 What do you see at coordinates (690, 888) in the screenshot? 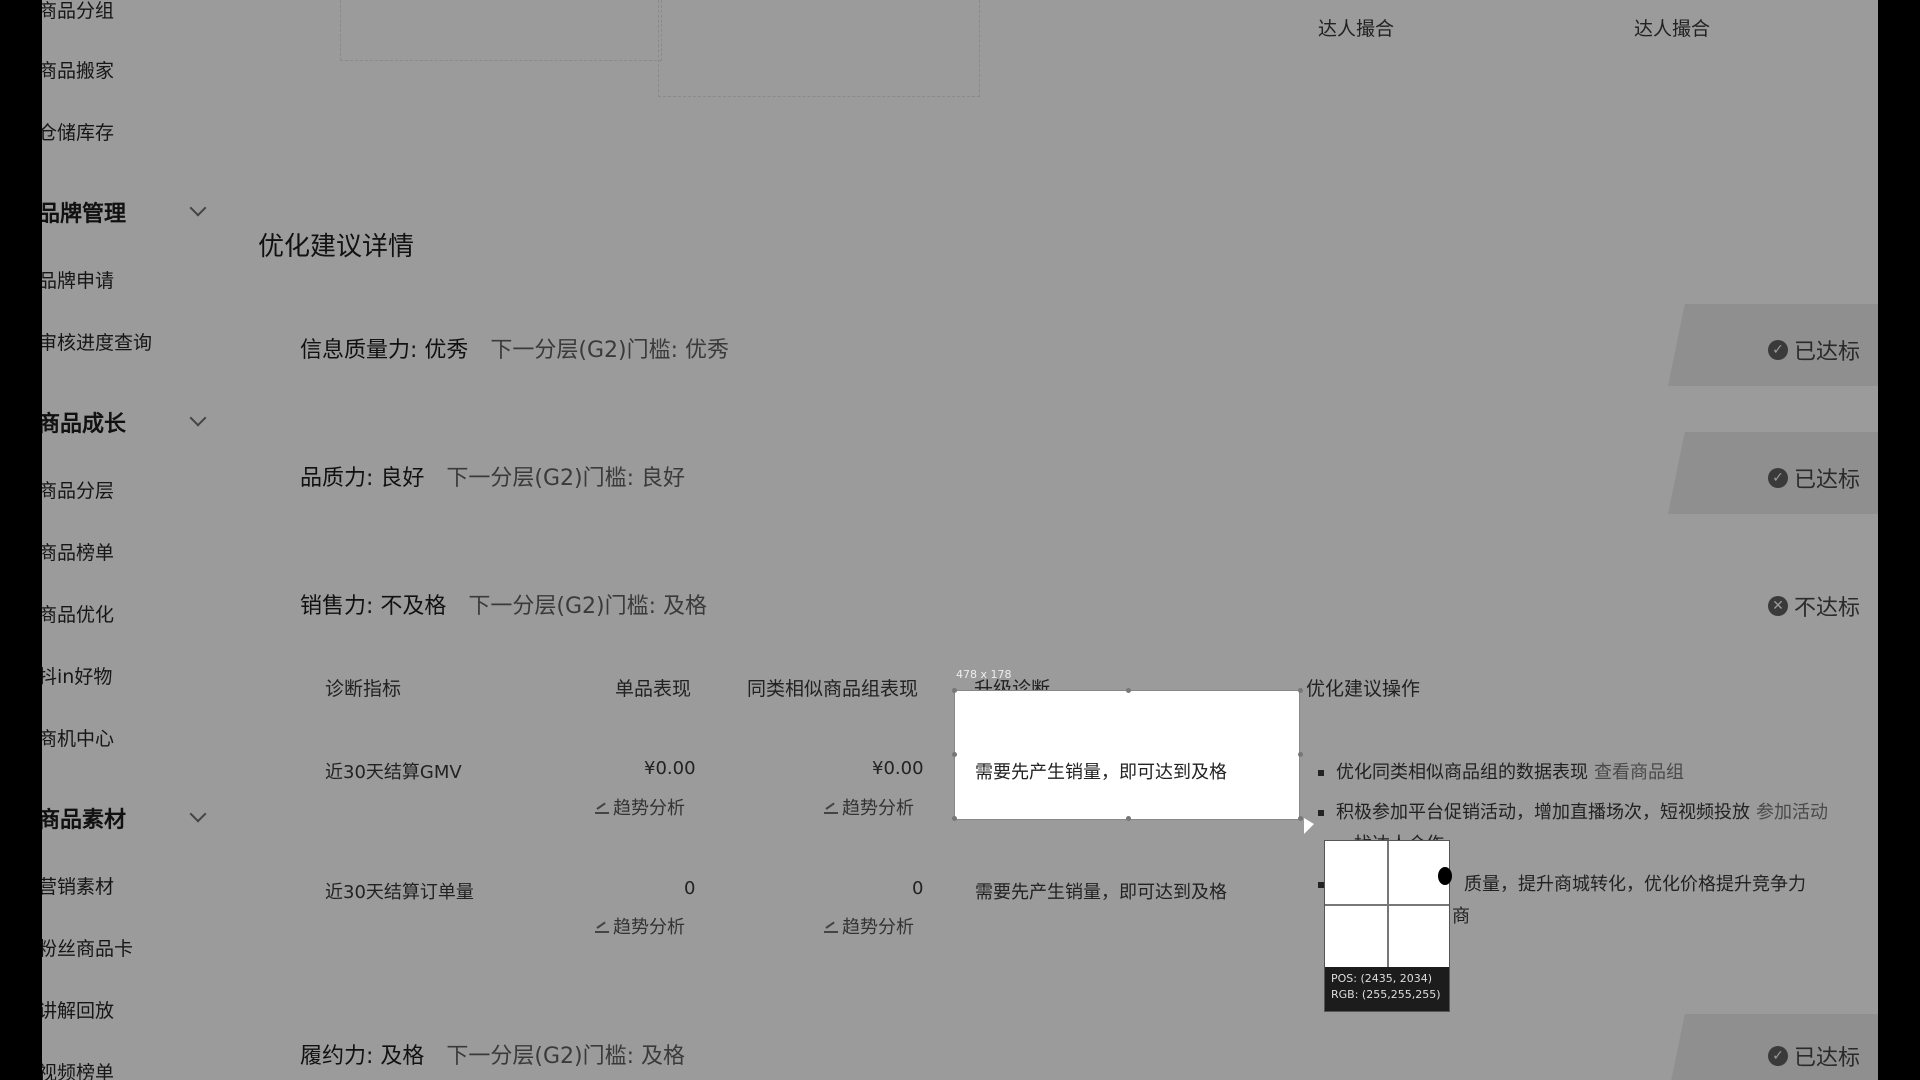
I see `cell-single: 0` at bounding box center [690, 888].